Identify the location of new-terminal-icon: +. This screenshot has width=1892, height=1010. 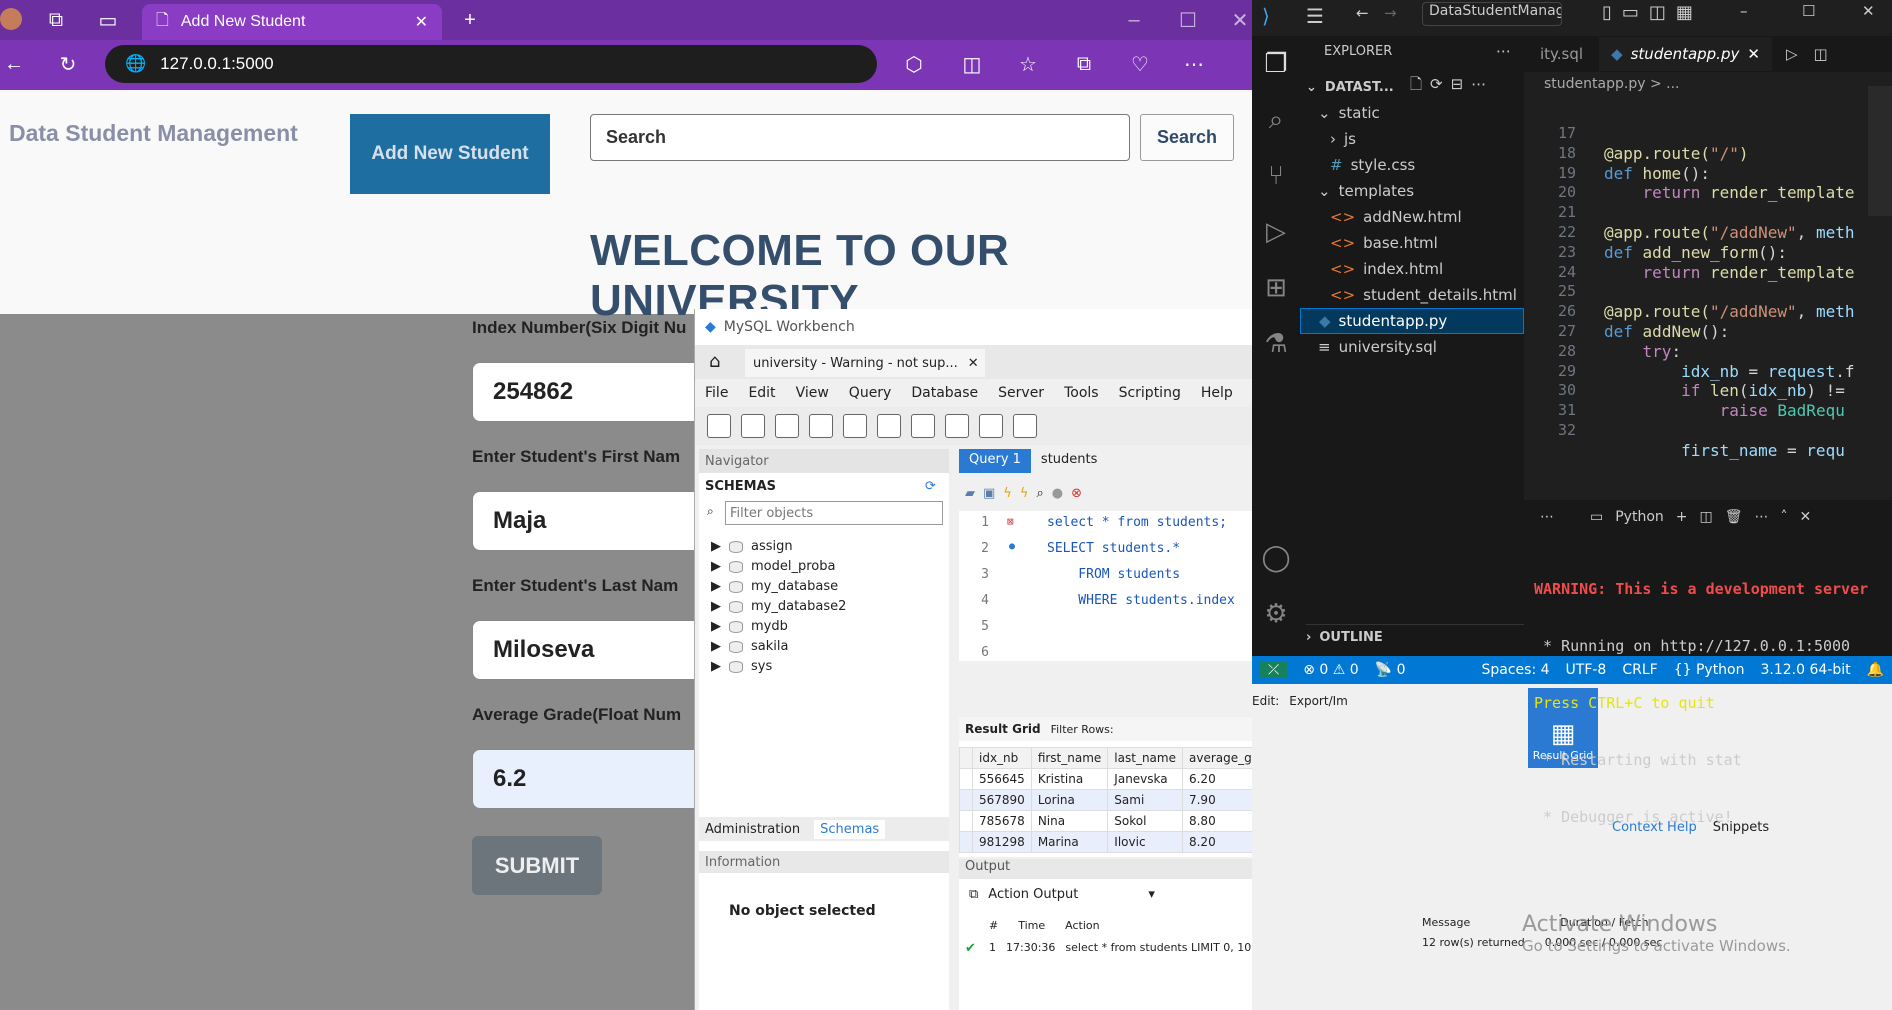
(1682, 517).